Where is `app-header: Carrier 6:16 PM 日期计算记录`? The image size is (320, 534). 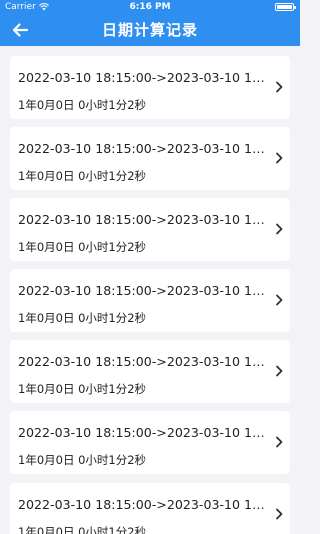 app-header: Carrier 6:16 PM 日期计算记录 is located at coordinates (150, 23).